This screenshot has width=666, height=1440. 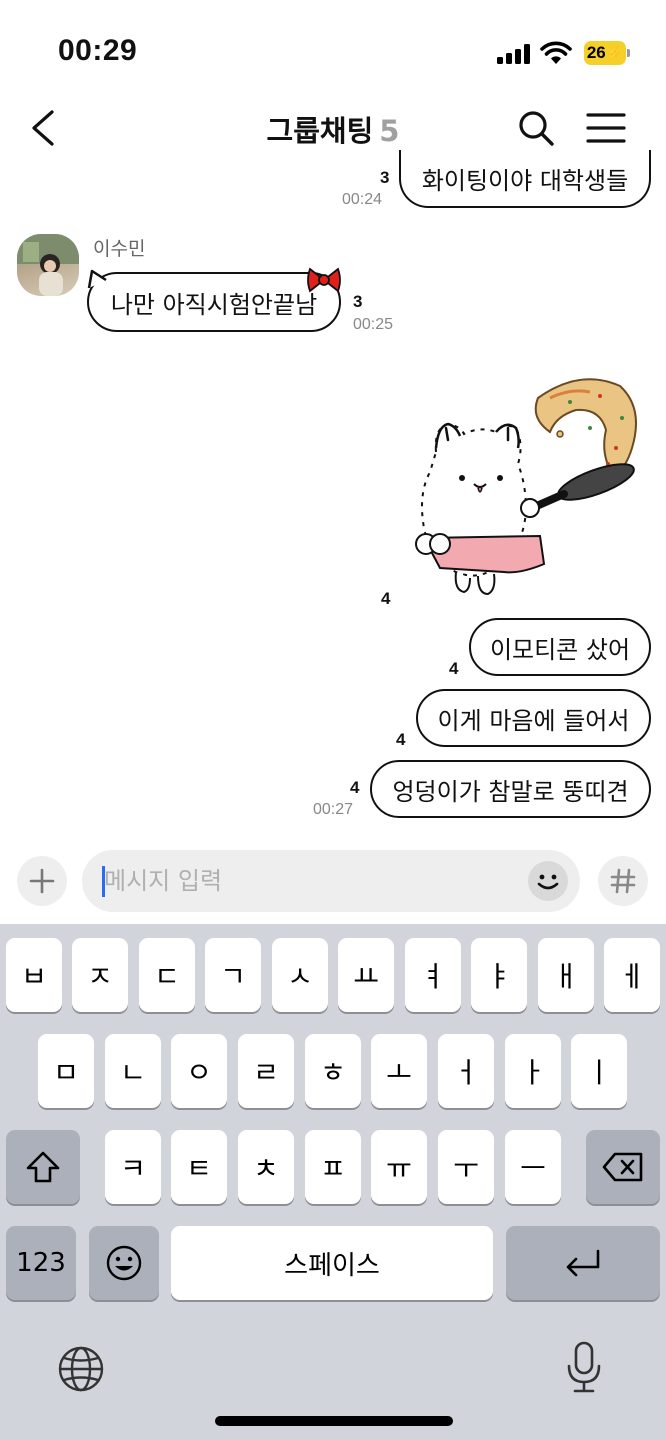 I want to click on backspace-icon, so click(x=622, y=1167).